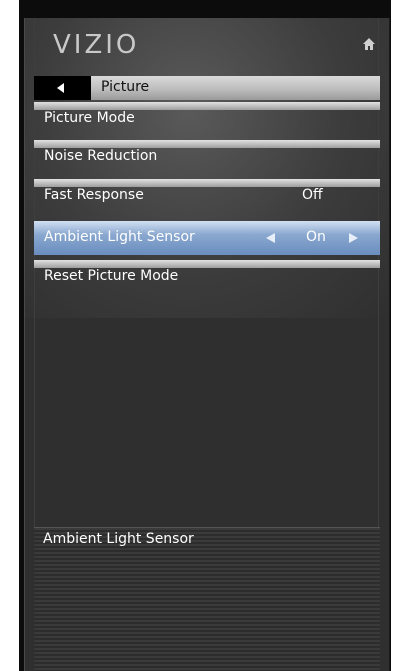  Describe the element at coordinates (207, 88) in the screenshot. I see `breadcrumb: Picture` at that location.